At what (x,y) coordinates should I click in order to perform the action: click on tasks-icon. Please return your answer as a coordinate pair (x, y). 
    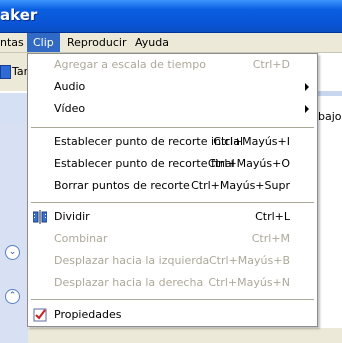
    Looking at the image, I should click on (5, 72).